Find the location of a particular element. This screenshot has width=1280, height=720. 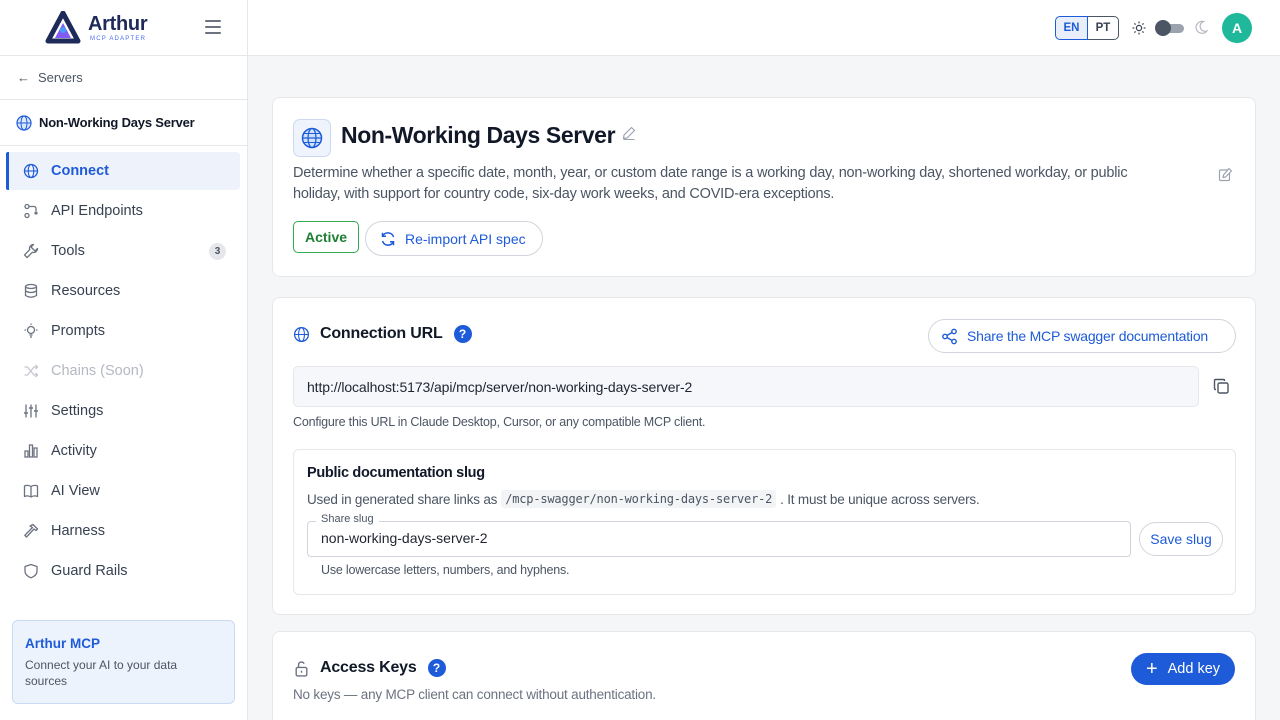

share-slug-label: Share slug is located at coordinates (347, 519).